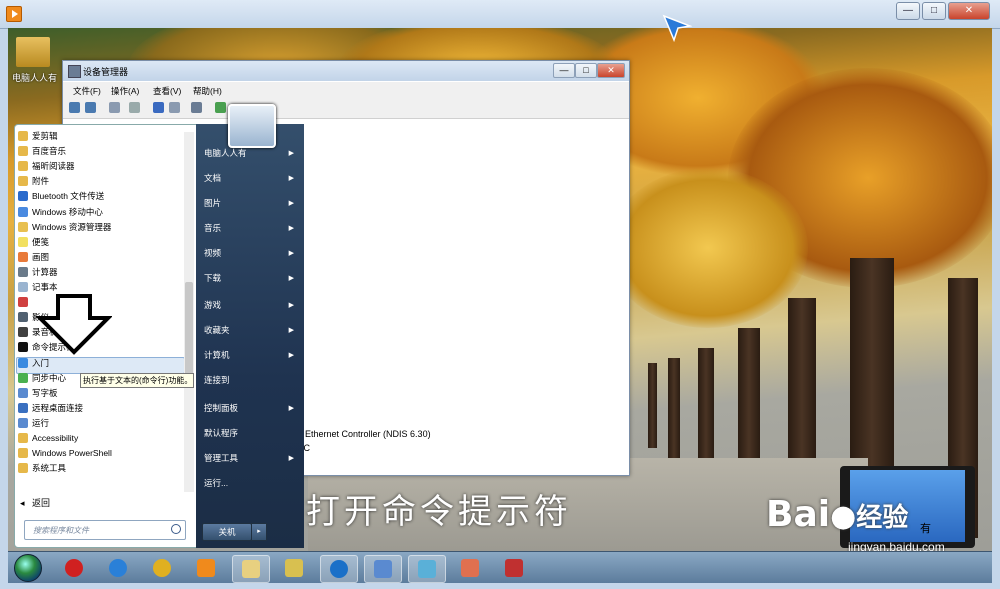  Describe the element at coordinates (23, 317) in the screenshot. I see `projector-icon` at that location.